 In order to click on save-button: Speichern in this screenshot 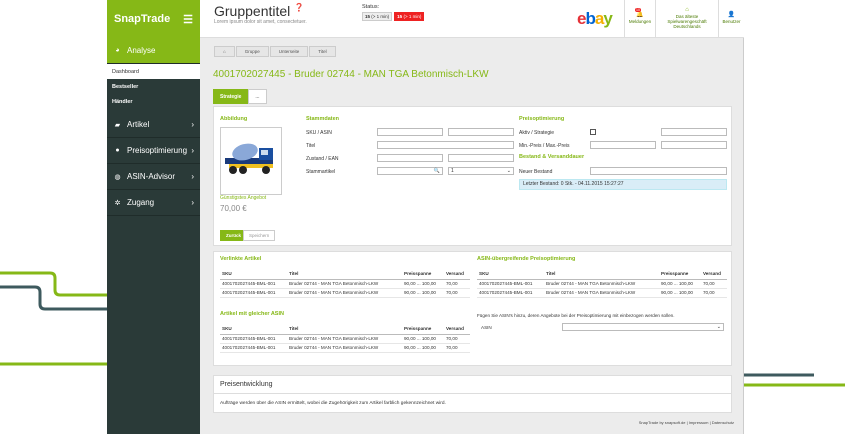, I will do `click(259, 235)`.